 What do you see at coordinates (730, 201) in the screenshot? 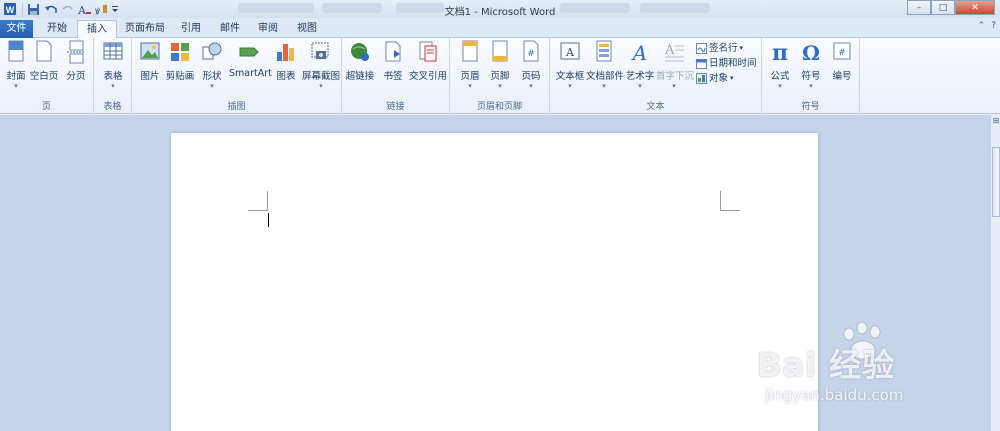
I see `crop-mark-top-right` at bounding box center [730, 201].